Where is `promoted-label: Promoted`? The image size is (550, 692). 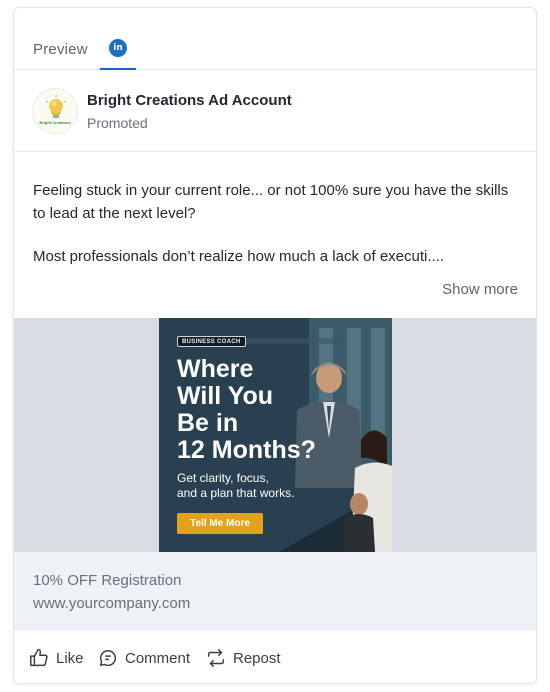 promoted-label: Promoted is located at coordinates (117, 123).